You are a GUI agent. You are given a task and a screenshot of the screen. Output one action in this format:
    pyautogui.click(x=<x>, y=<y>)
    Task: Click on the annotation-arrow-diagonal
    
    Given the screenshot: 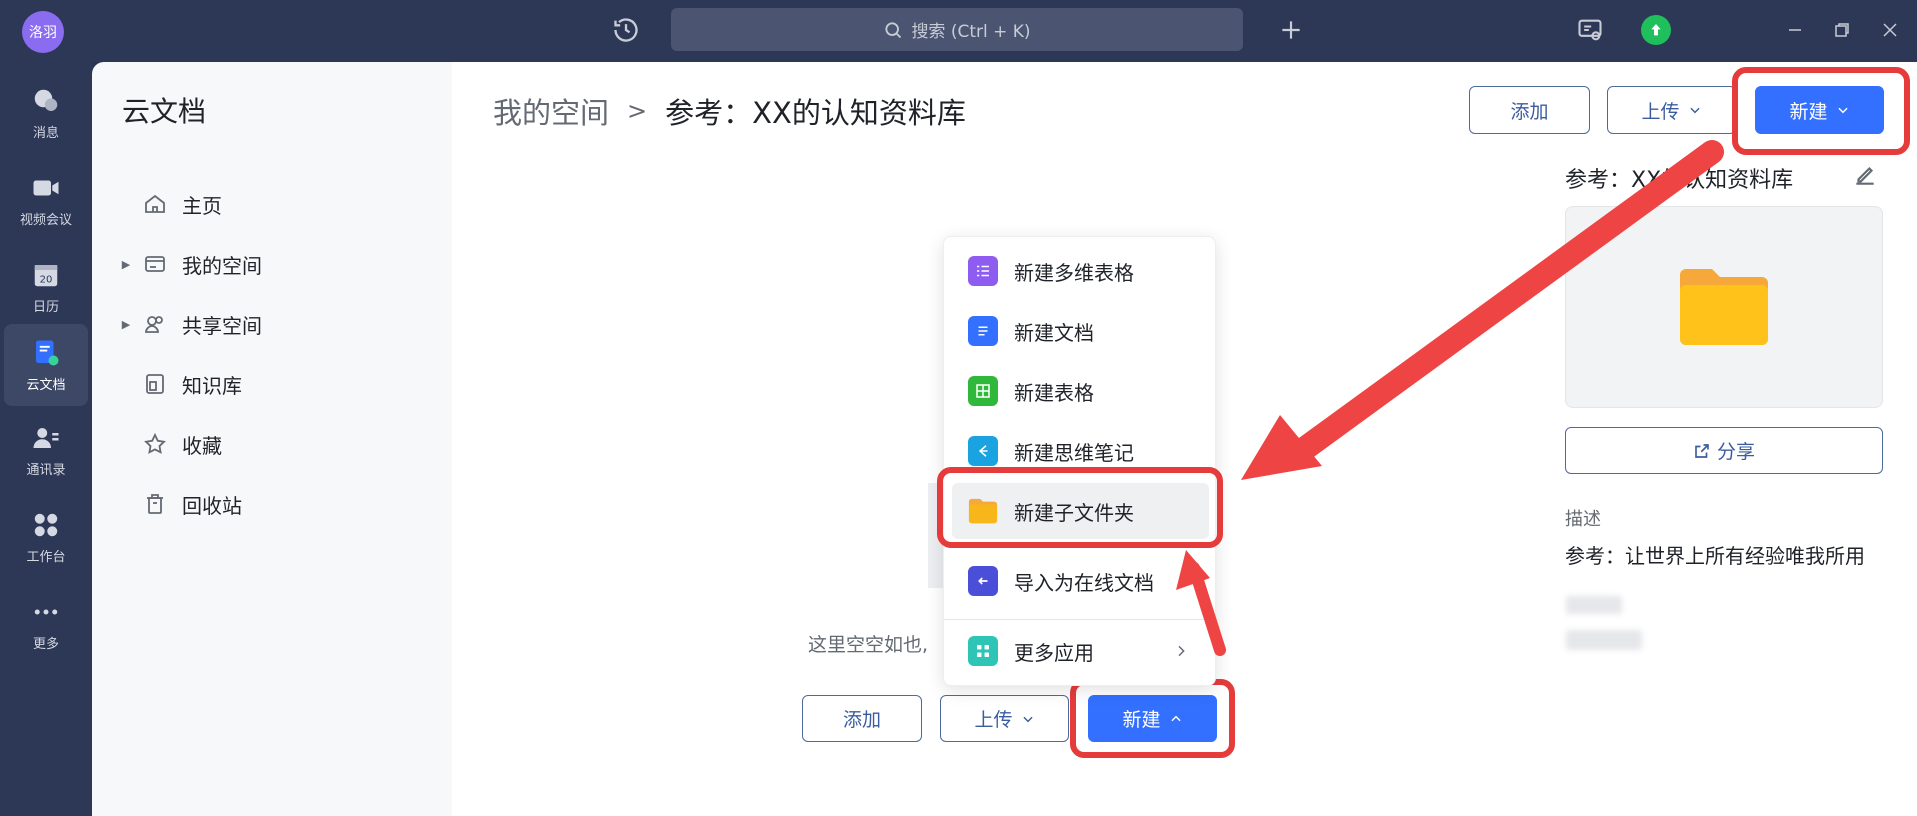 What is the action you would take?
    pyautogui.click(x=1482, y=310)
    